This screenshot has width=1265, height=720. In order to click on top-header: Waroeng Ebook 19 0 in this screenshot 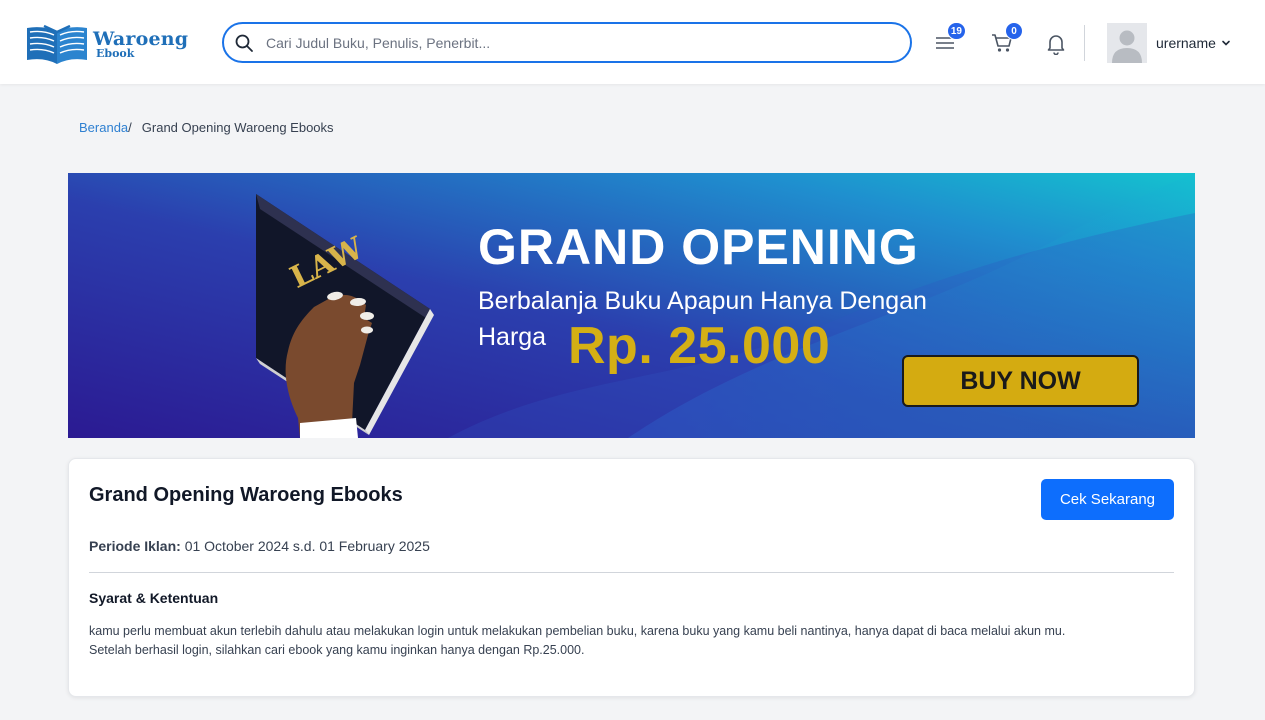, I will do `click(632, 42)`.